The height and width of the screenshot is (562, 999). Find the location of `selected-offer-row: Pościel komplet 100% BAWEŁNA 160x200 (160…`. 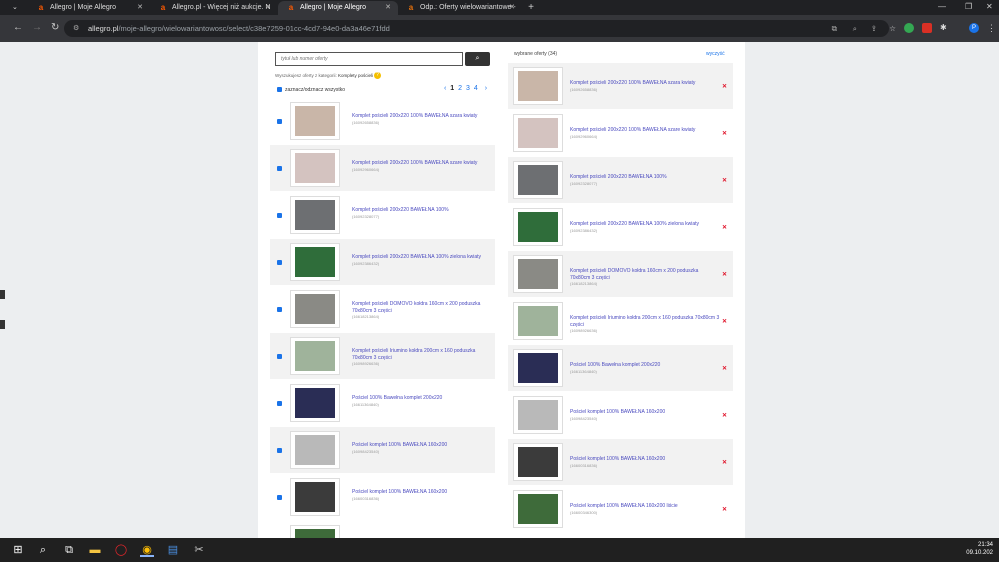

selected-offer-row: Pościel komplet 100% BAWEŁNA 160x200 (160… is located at coordinates (620, 415).